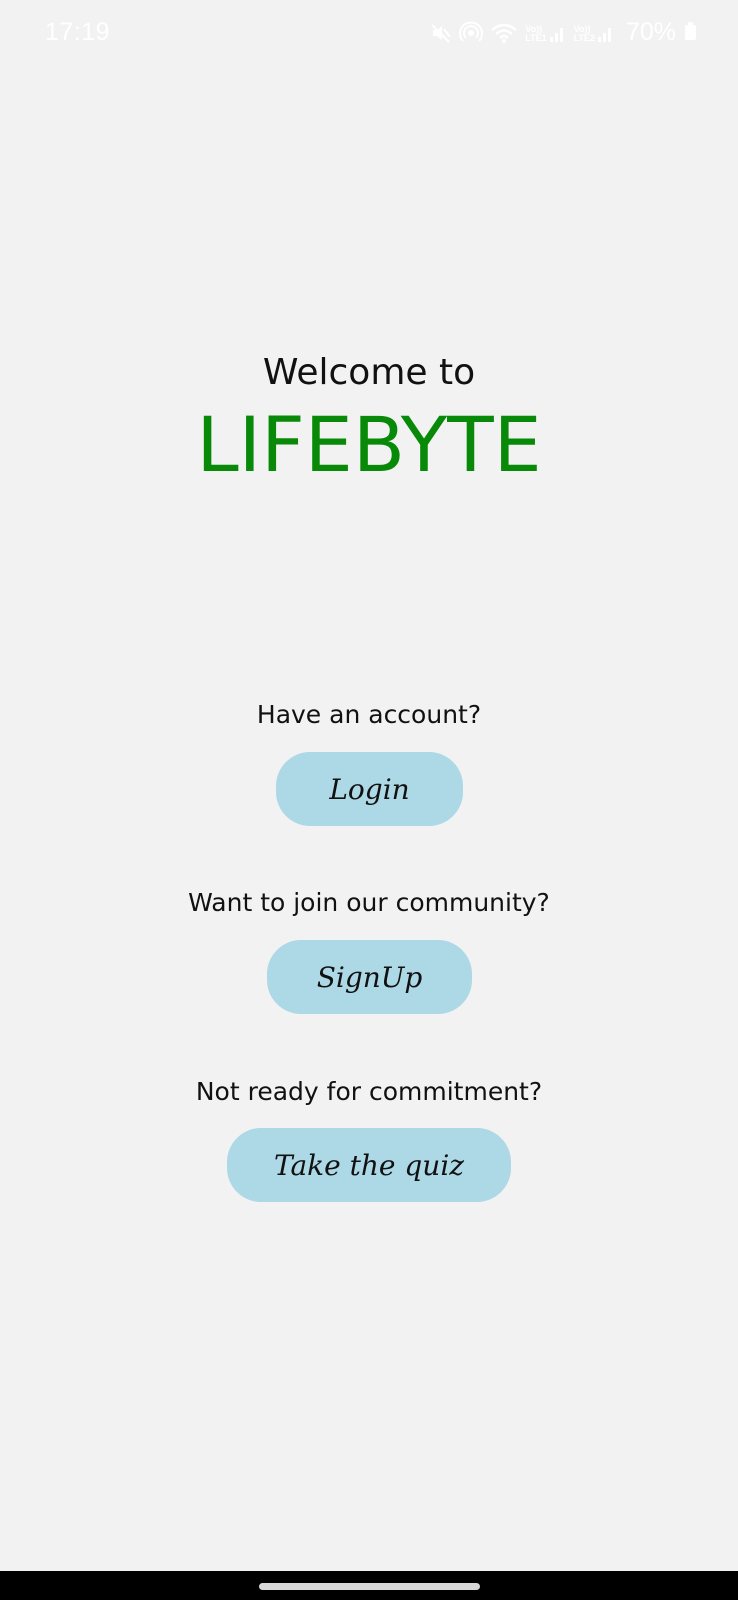  What do you see at coordinates (369, 33) in the screenshot?
I see `status-bar: 17:19 Vo)) LTE1 Vo)) LTE2 70%` at bounding box center [369, 33].